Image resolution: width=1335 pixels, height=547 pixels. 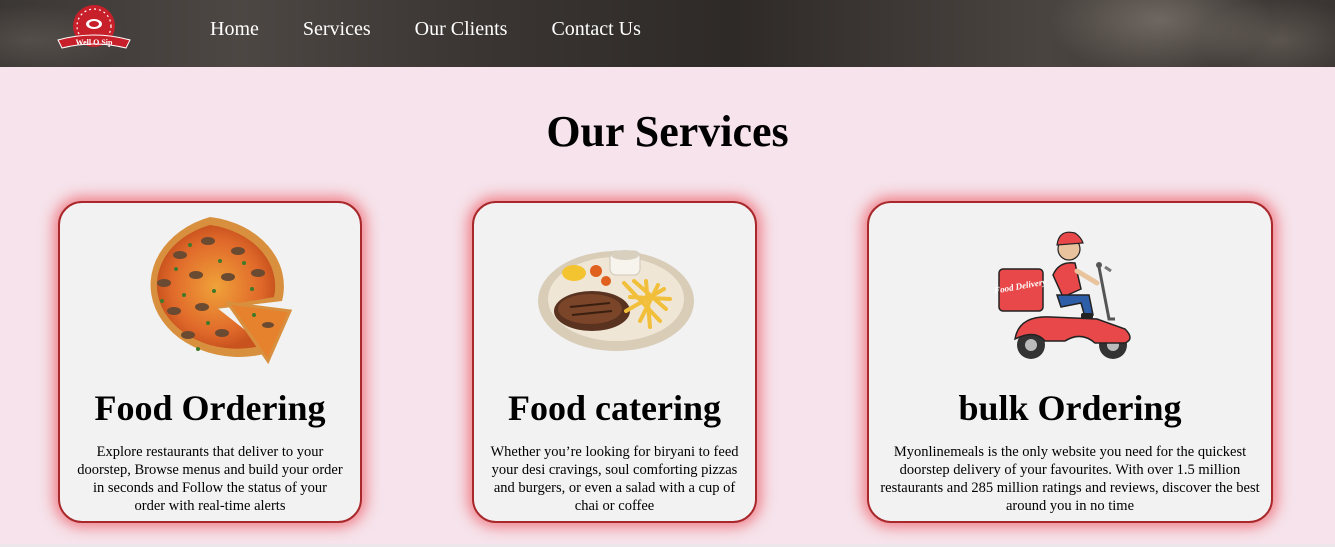 I want to click on nav-services: Services, so click(x=337, y=29).